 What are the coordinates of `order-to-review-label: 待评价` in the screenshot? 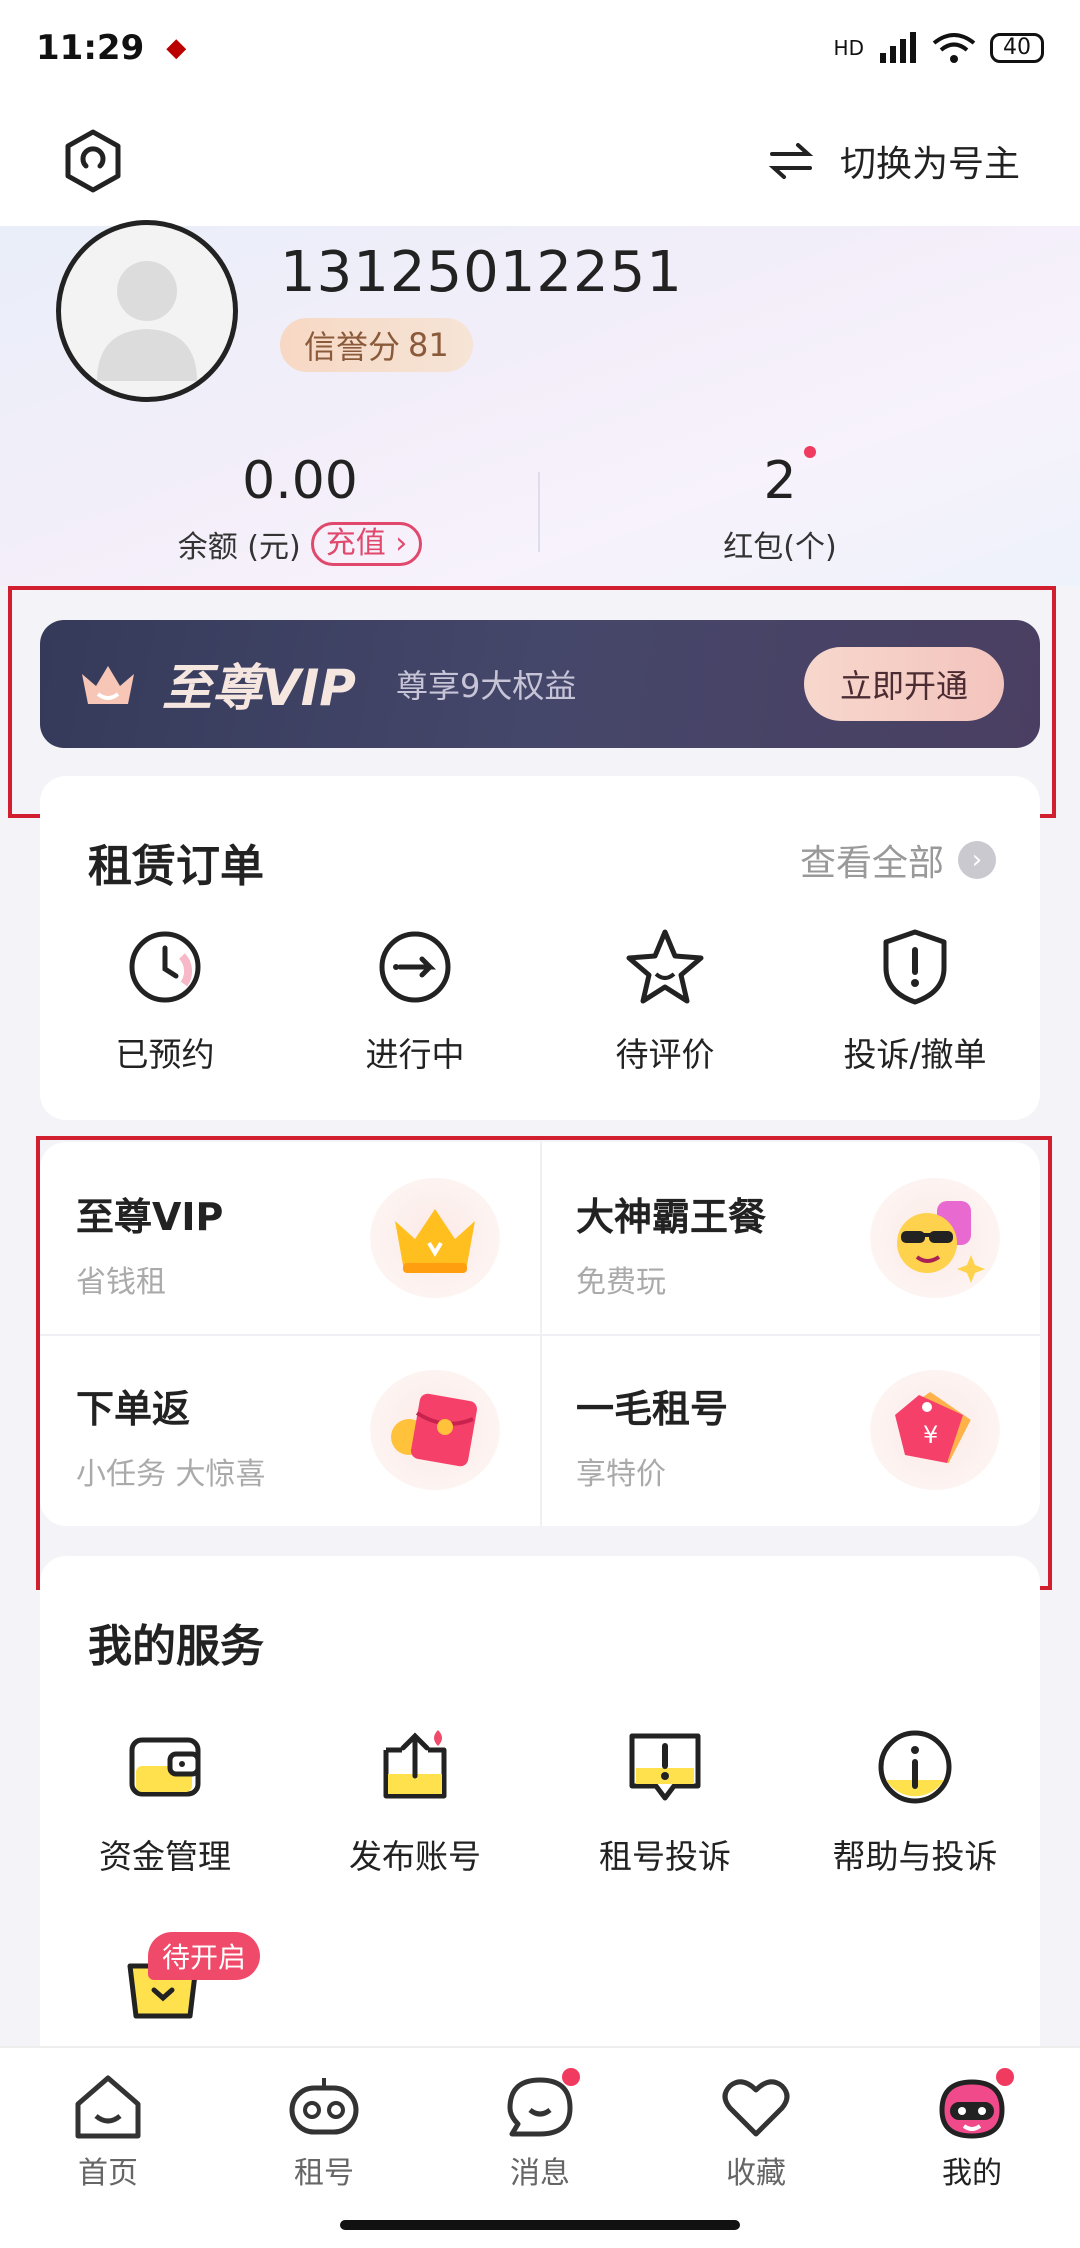 It's located at (665, 1054).